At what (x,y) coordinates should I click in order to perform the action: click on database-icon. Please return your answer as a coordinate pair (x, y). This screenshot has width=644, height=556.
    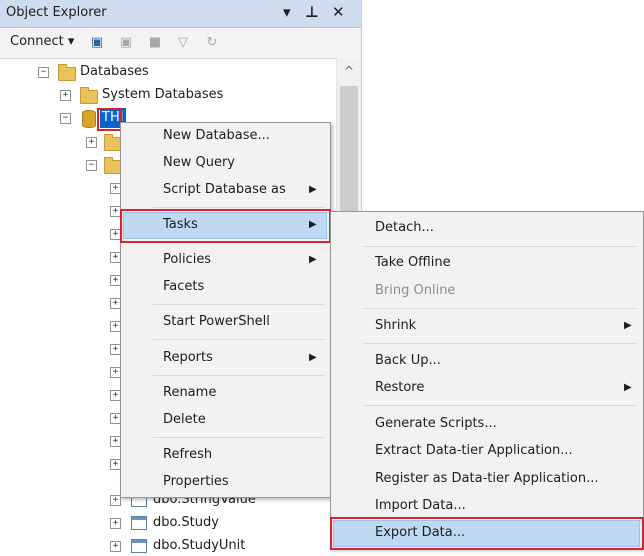
    Looking at the image, I should click on (89, 119).